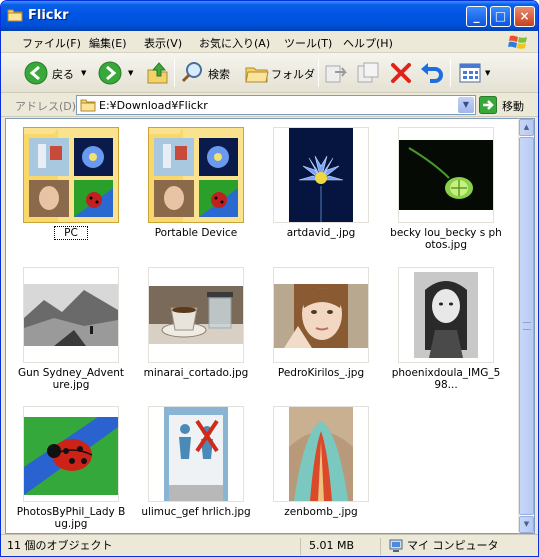  Describe the element at coordinates (488, 105) in the screenshot. I see `go-arrow-icon` at that location.